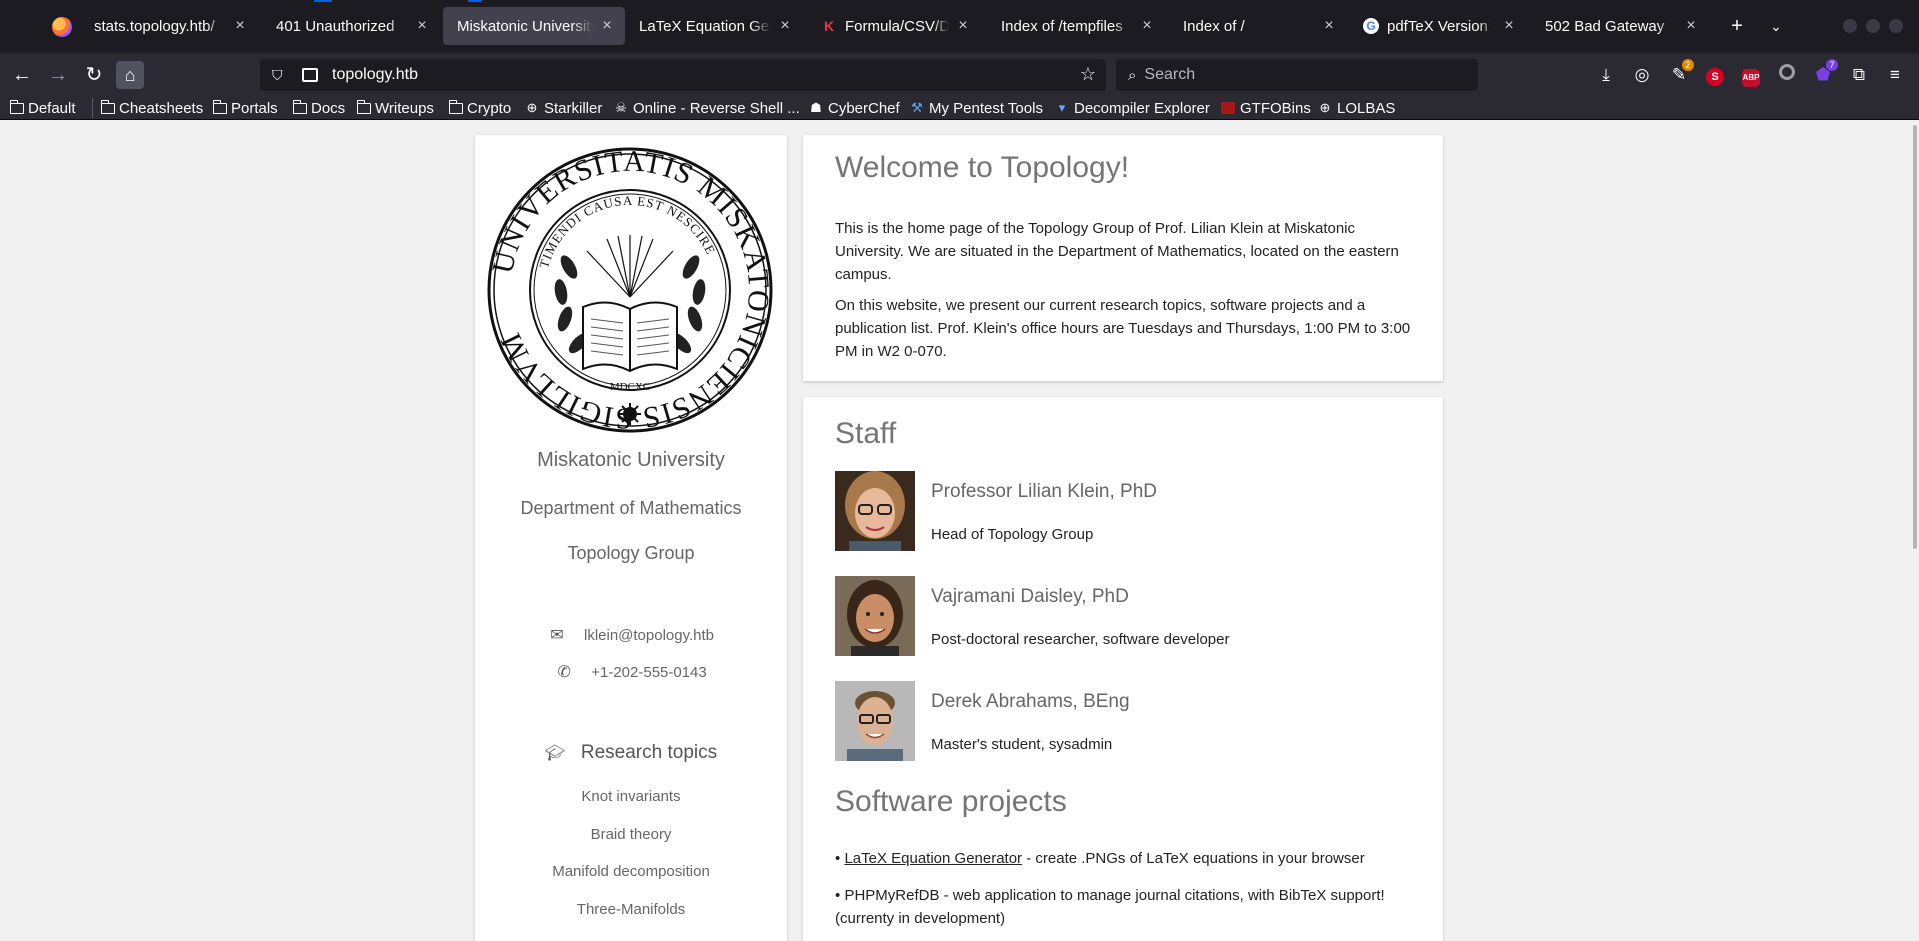 Image resolution: width=1919 pixels, height=941 pixels. I want to click on adblock-plus-icon: ABP, so click(1751, 75).